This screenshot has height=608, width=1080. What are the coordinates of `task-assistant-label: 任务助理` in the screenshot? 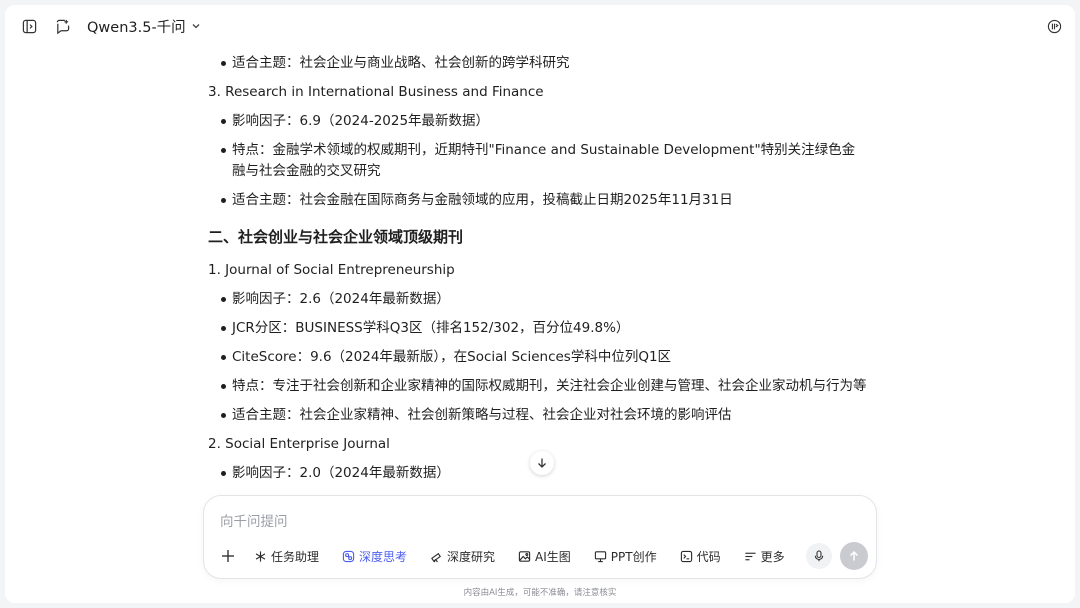 It's located at (295, 556).